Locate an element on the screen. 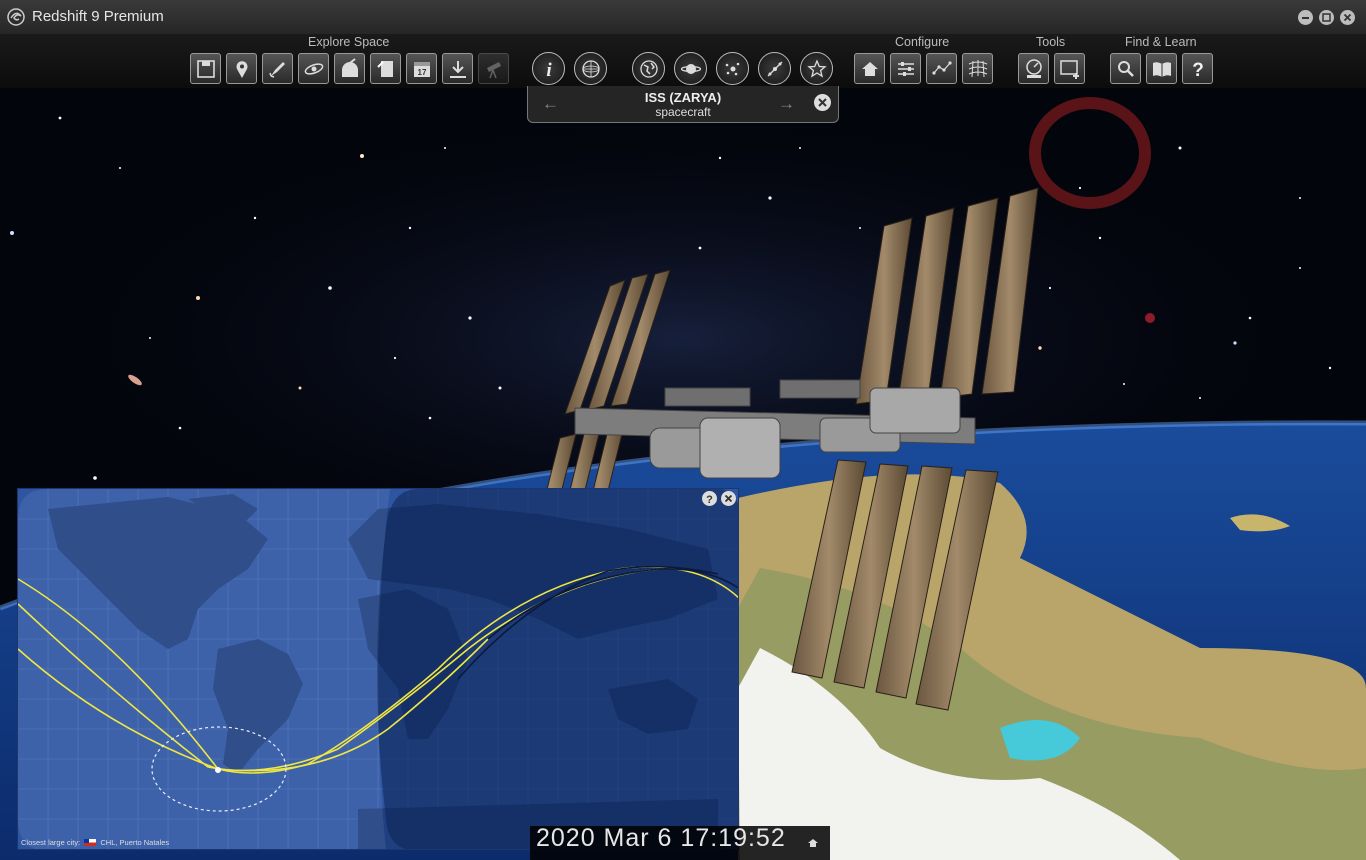  download-button is located at coordinates (457, 68).